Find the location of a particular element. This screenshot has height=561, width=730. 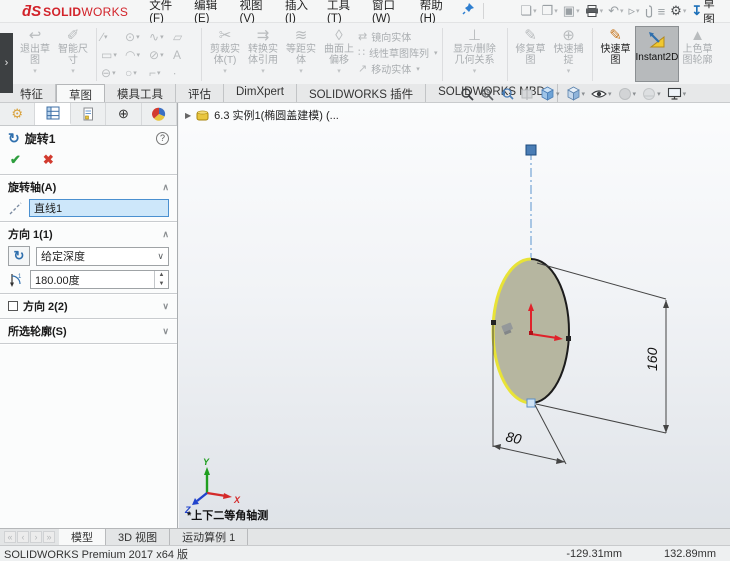

tab-evaluate: 评估 is located at coordinates (200, 93).